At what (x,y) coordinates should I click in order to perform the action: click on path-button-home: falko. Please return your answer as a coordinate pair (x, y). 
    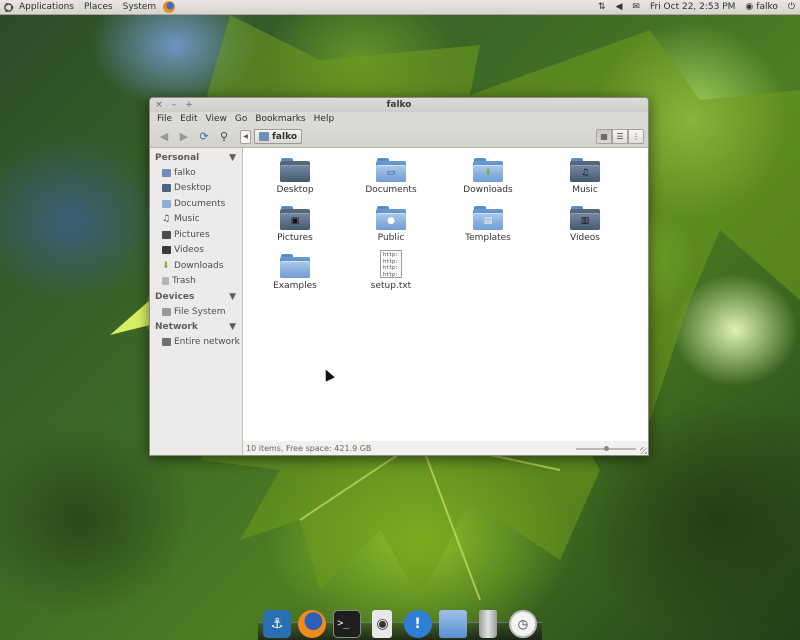
    Looking at the image, I should click on (278, 136).